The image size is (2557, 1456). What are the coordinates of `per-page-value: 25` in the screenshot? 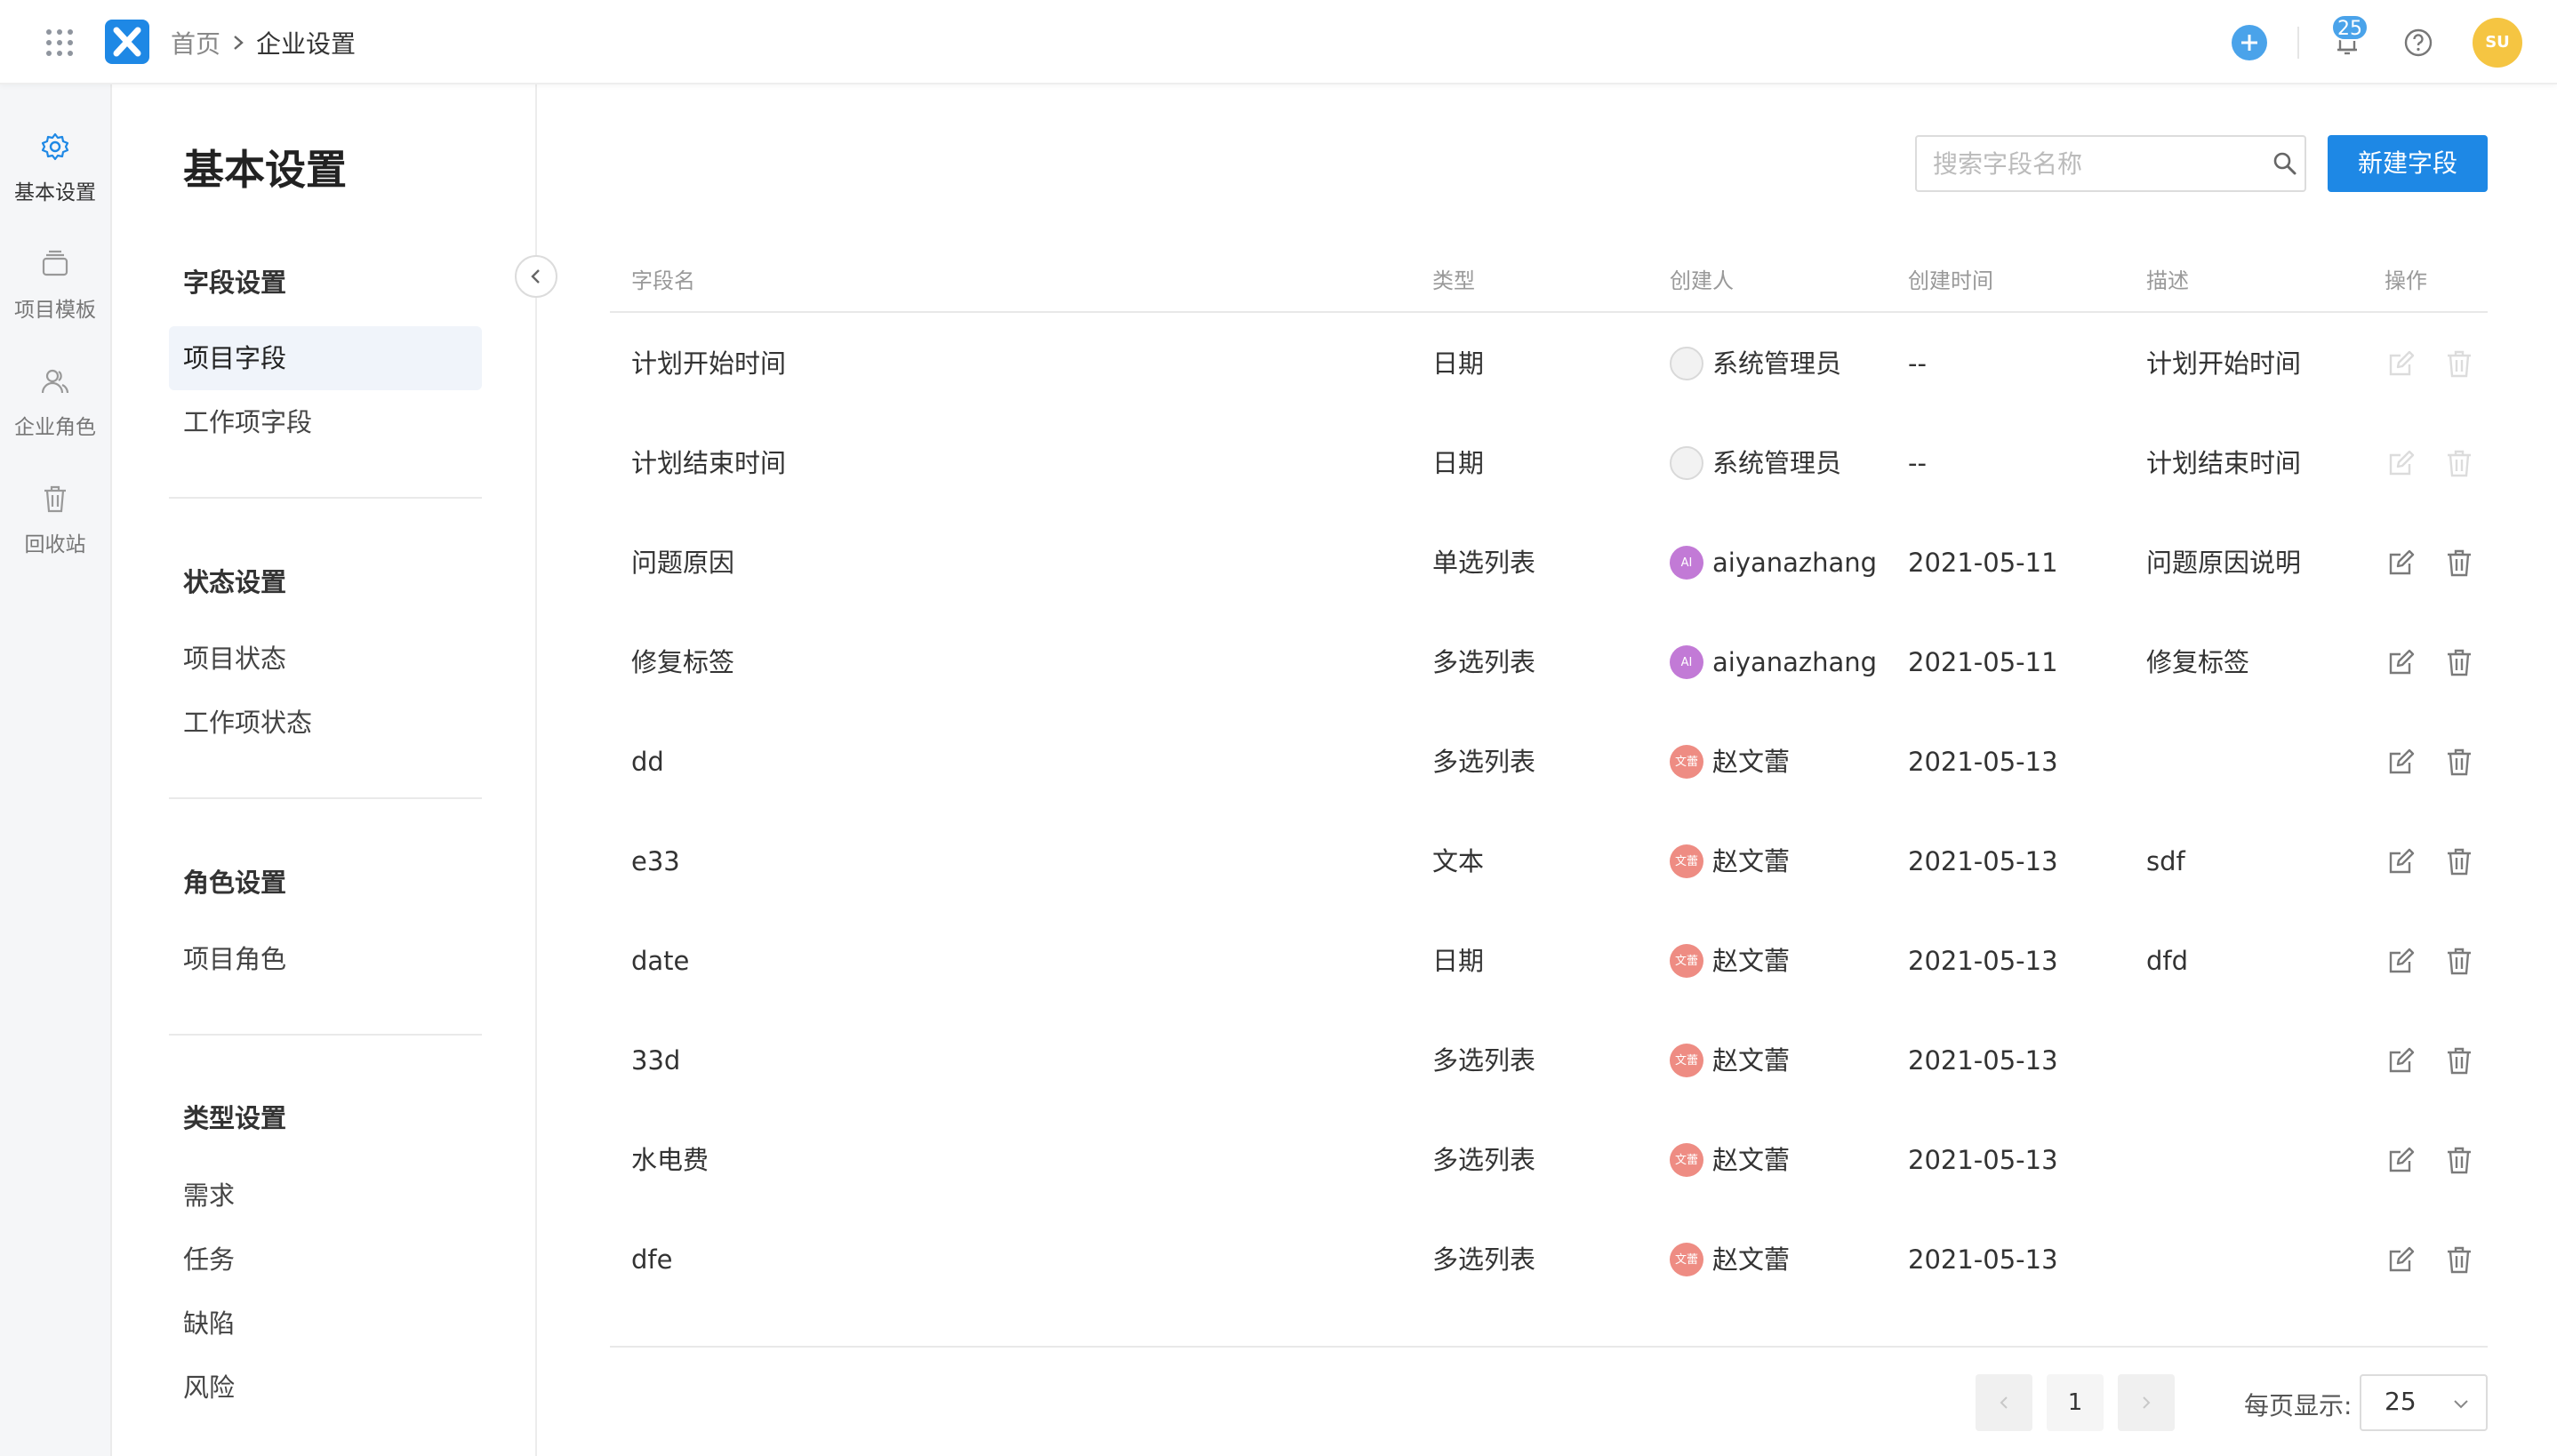 It's located at (2401, 1401).